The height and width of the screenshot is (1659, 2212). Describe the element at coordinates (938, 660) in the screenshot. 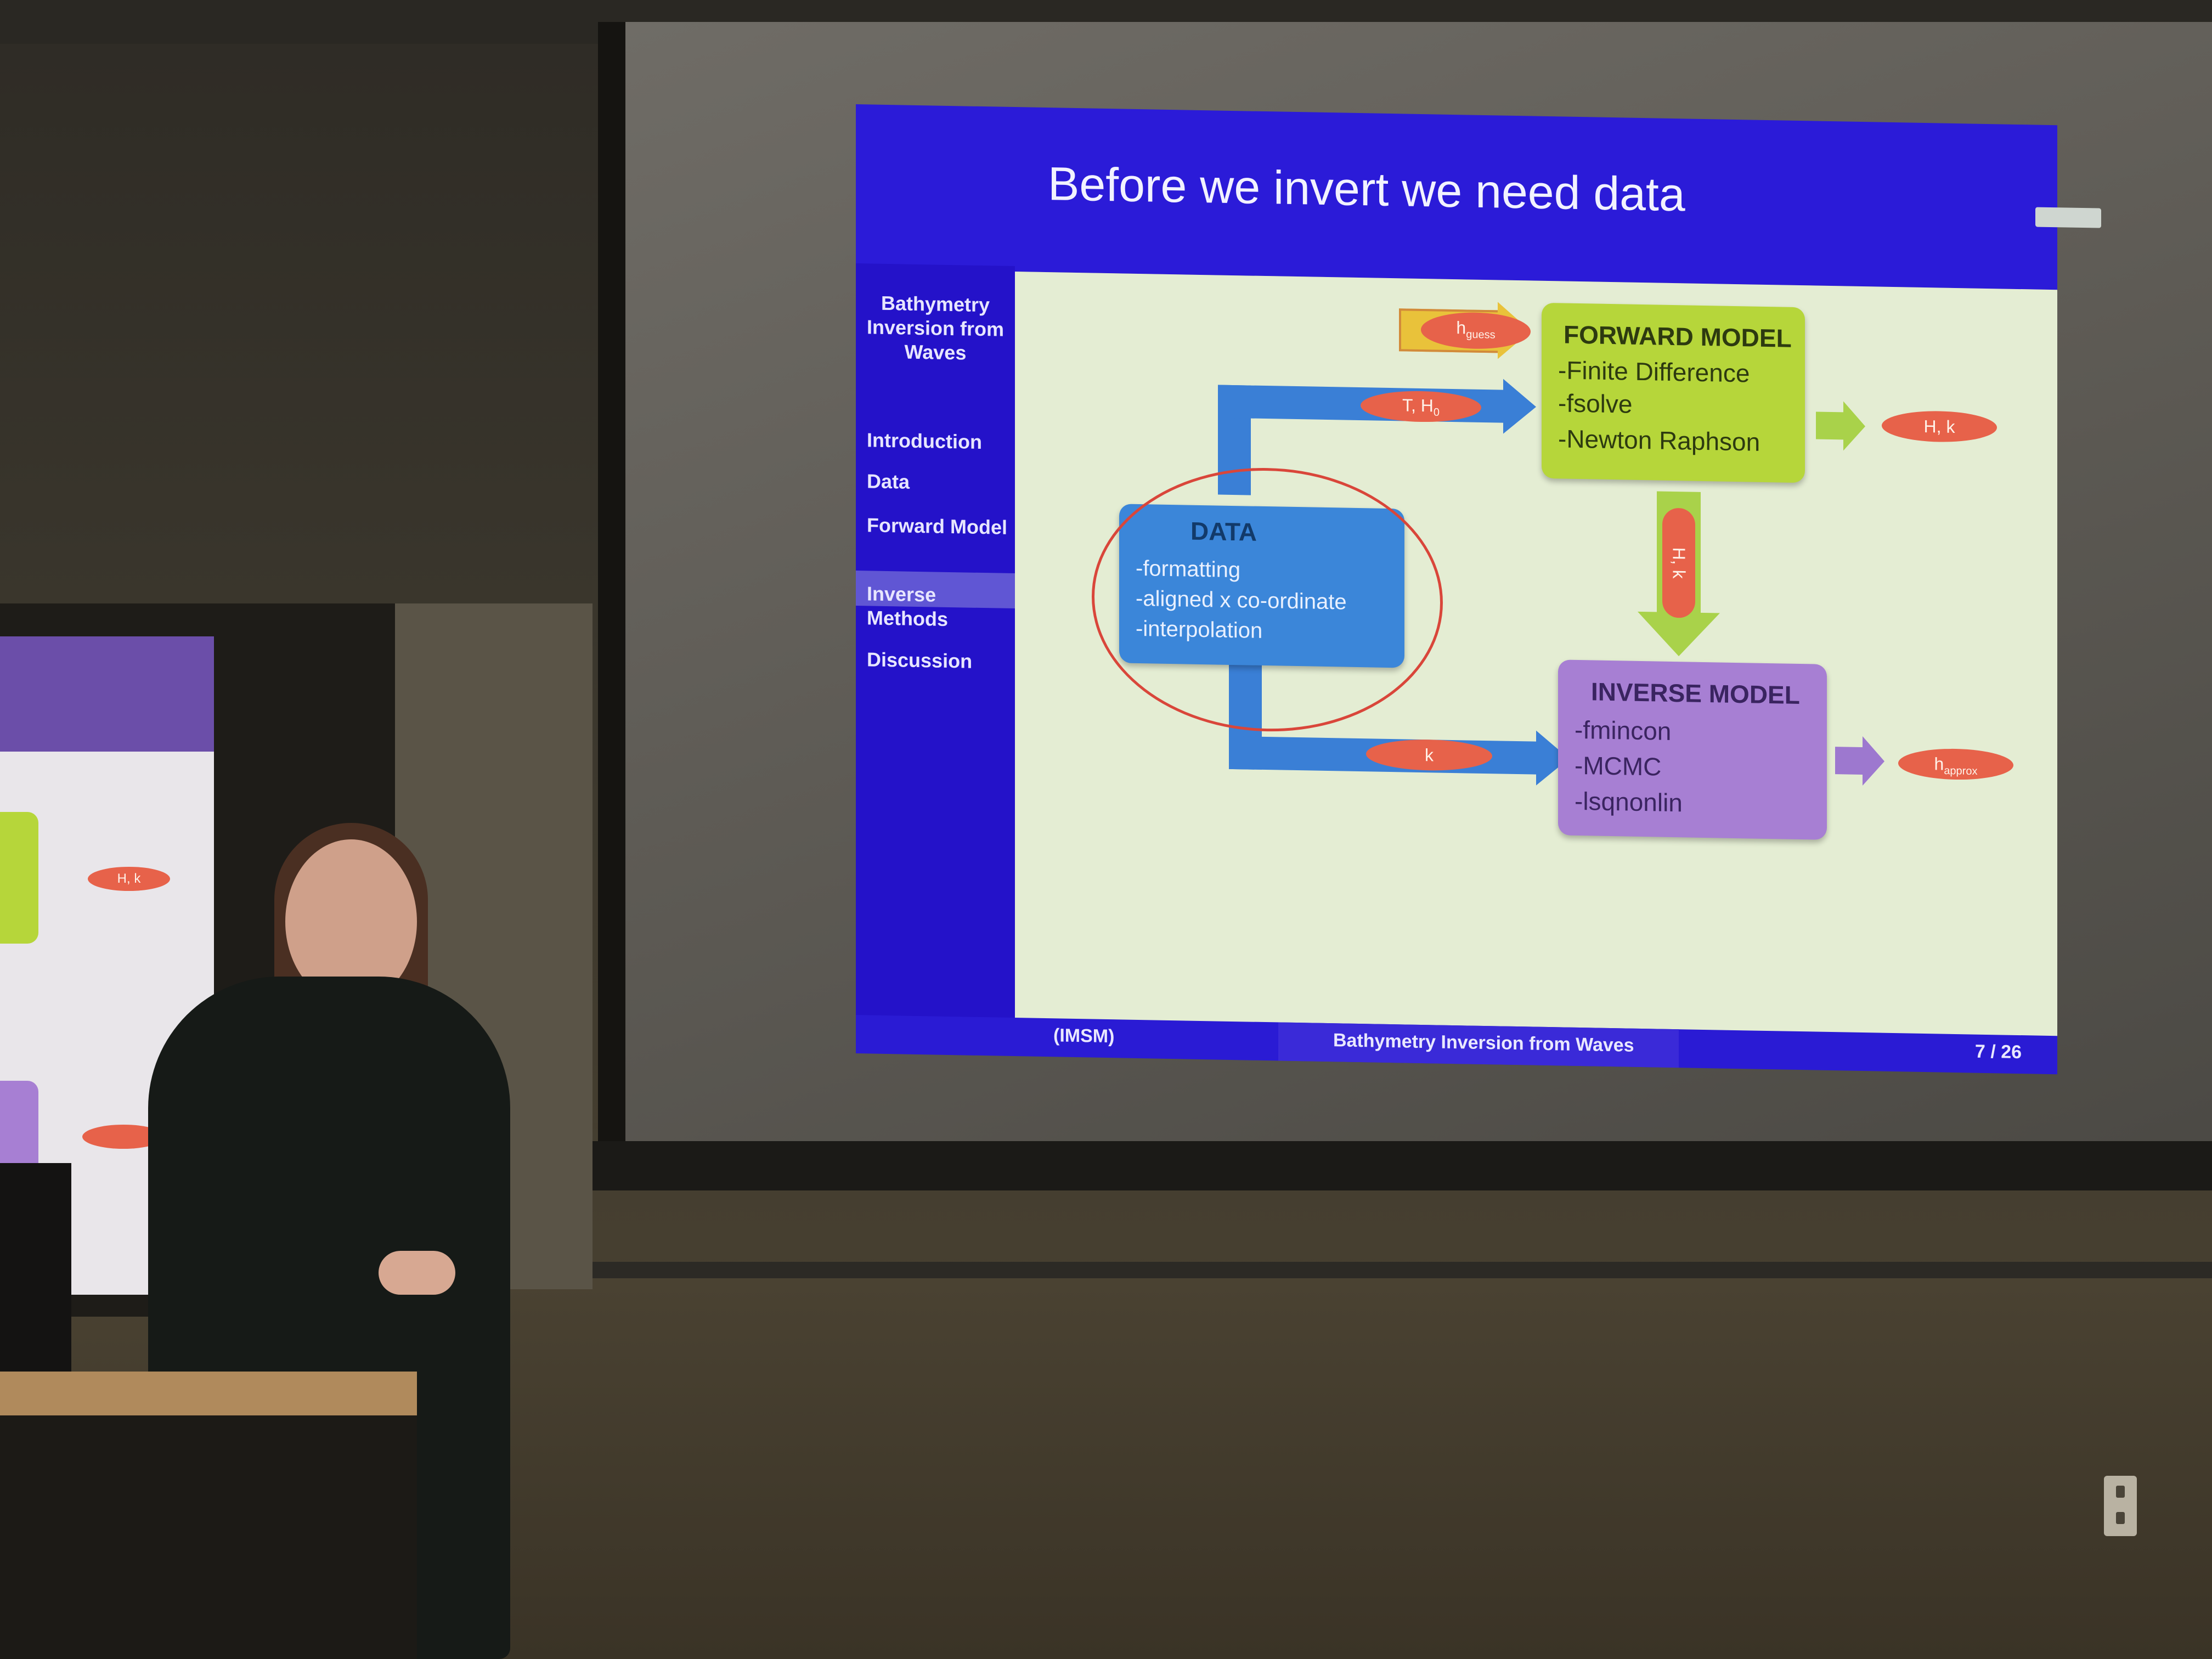

I see `nav-discussion: Discussion` at that location.